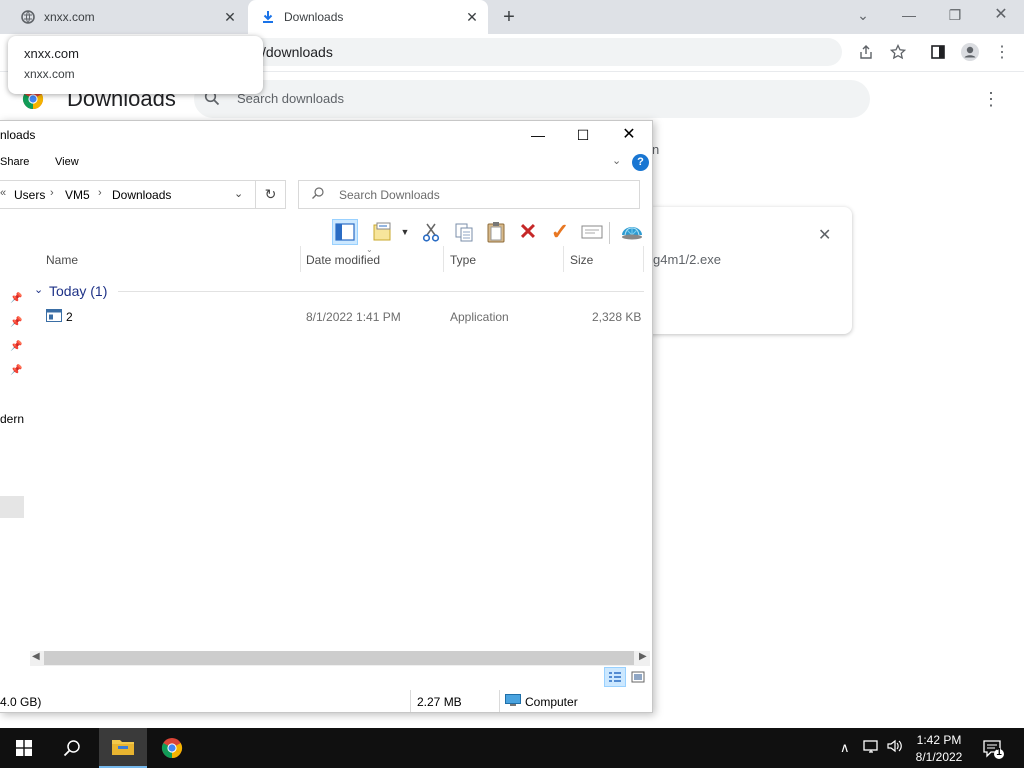 Image resolution: width=1024 pixels, height=768 pixels. Describe the element at coordinates (405, 232) in the screenshot. I see `properties-dropdown-icon: ▼` at that location.